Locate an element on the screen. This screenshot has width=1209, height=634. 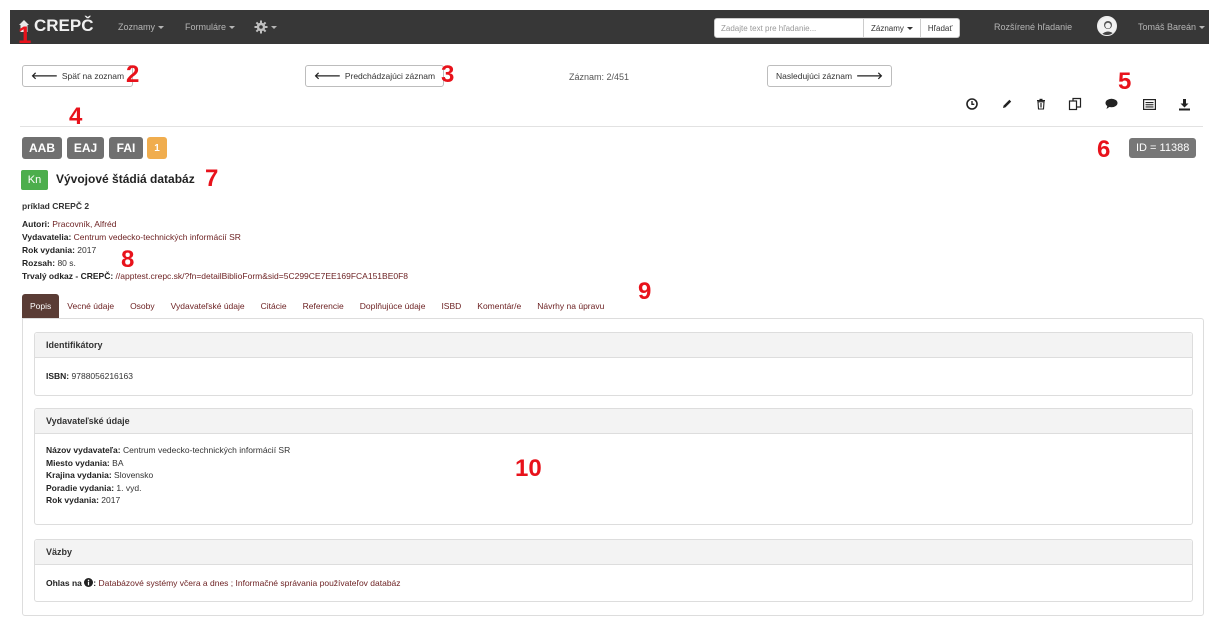
previous-record-button: 🡐 Predchádzajúci záznam is located at coordinates (375, 76).